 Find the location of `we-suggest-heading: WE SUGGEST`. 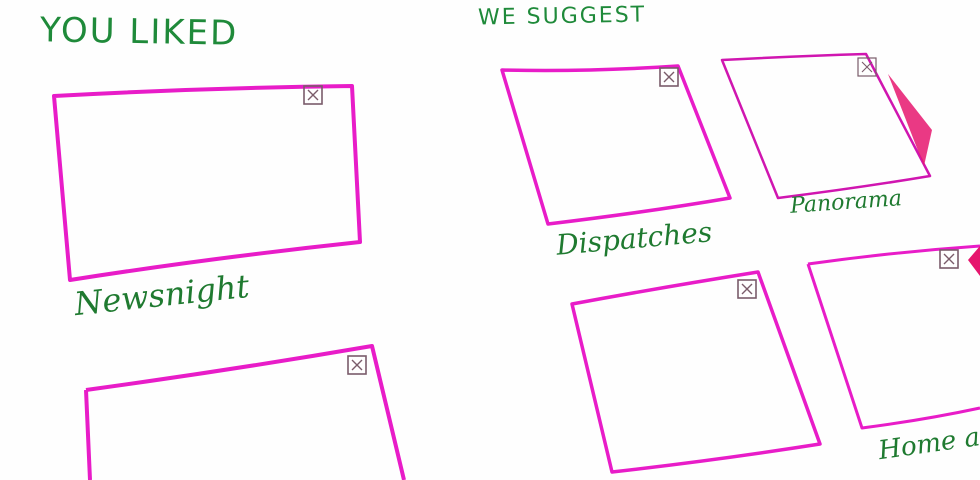

we-suggest-heading: WE SUGGEST is located at coordinates (562, 16).